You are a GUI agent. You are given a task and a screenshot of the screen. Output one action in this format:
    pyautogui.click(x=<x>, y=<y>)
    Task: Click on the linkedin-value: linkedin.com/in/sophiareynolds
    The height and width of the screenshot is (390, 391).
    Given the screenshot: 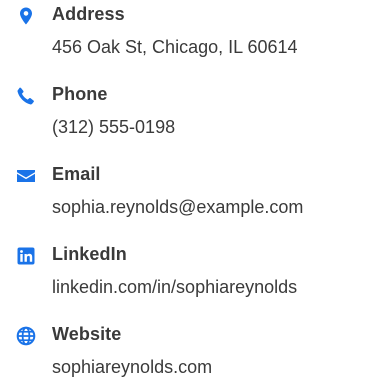 What is the action you would take?
    pyautogui.click(x=174, y=287)
    